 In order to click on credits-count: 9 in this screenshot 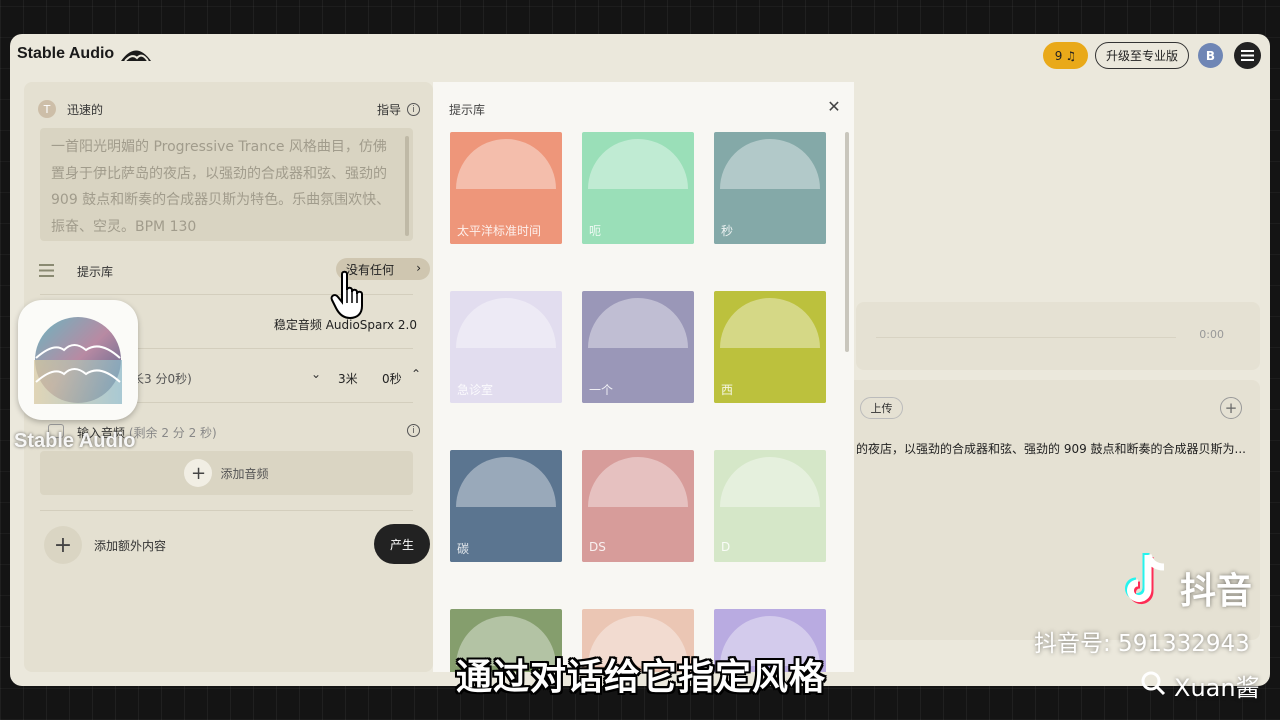, I will do `click(1058, 55)`.